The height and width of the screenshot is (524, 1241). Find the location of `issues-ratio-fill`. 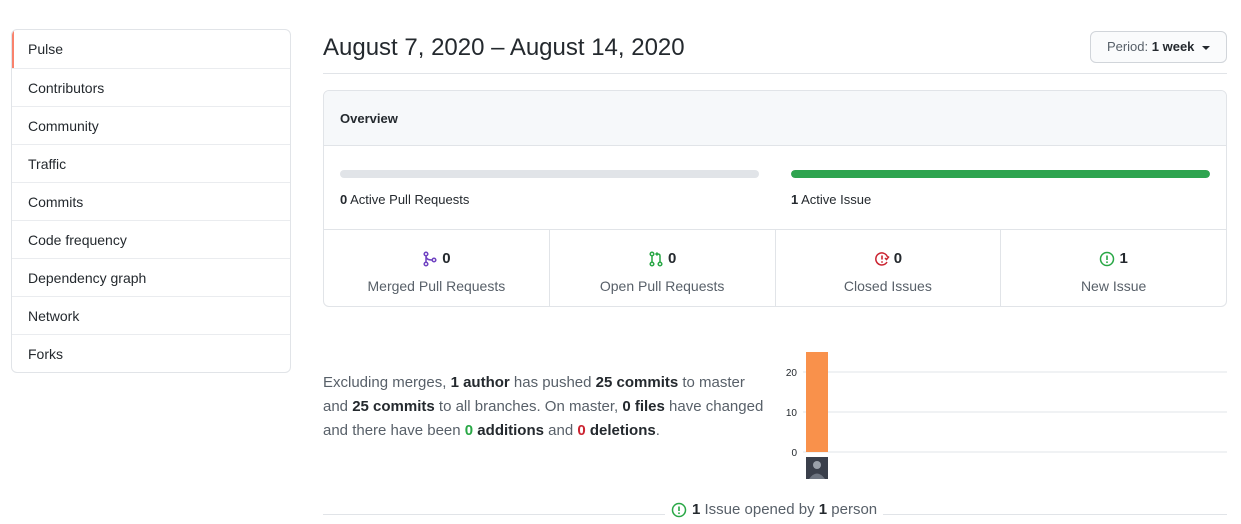

issues-ratio-fill is located at coordinates (1000, 174).